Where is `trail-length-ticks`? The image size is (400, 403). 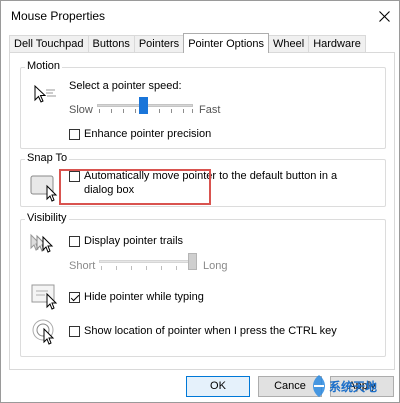 trail-length-ticks is located at coordinates (147, 268).